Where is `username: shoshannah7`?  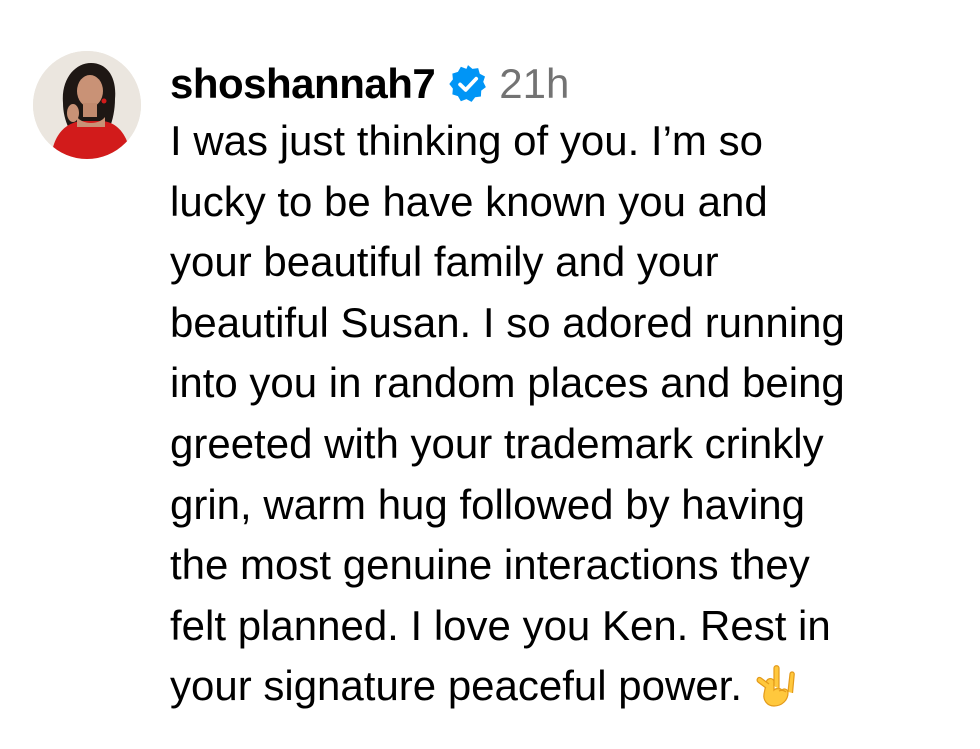 username: shoshannah7 is located at coordinates (303, 84).